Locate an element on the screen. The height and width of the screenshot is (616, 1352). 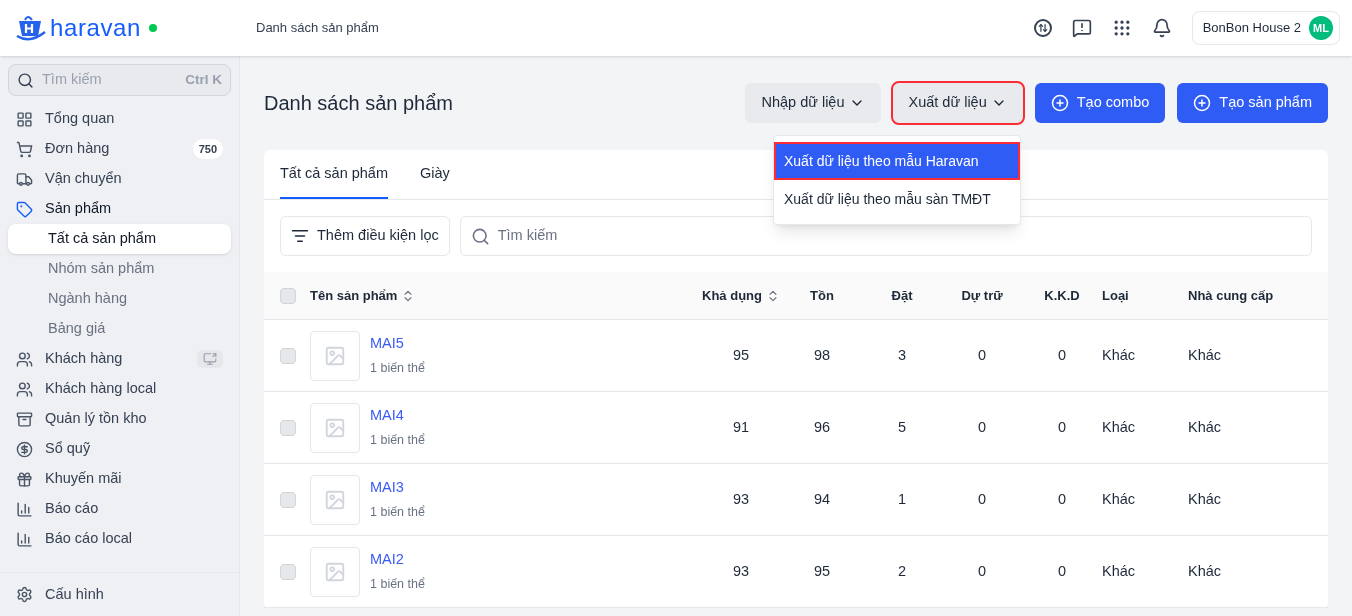
settings-item: Cấu hình is located at coordinates (119, 594).